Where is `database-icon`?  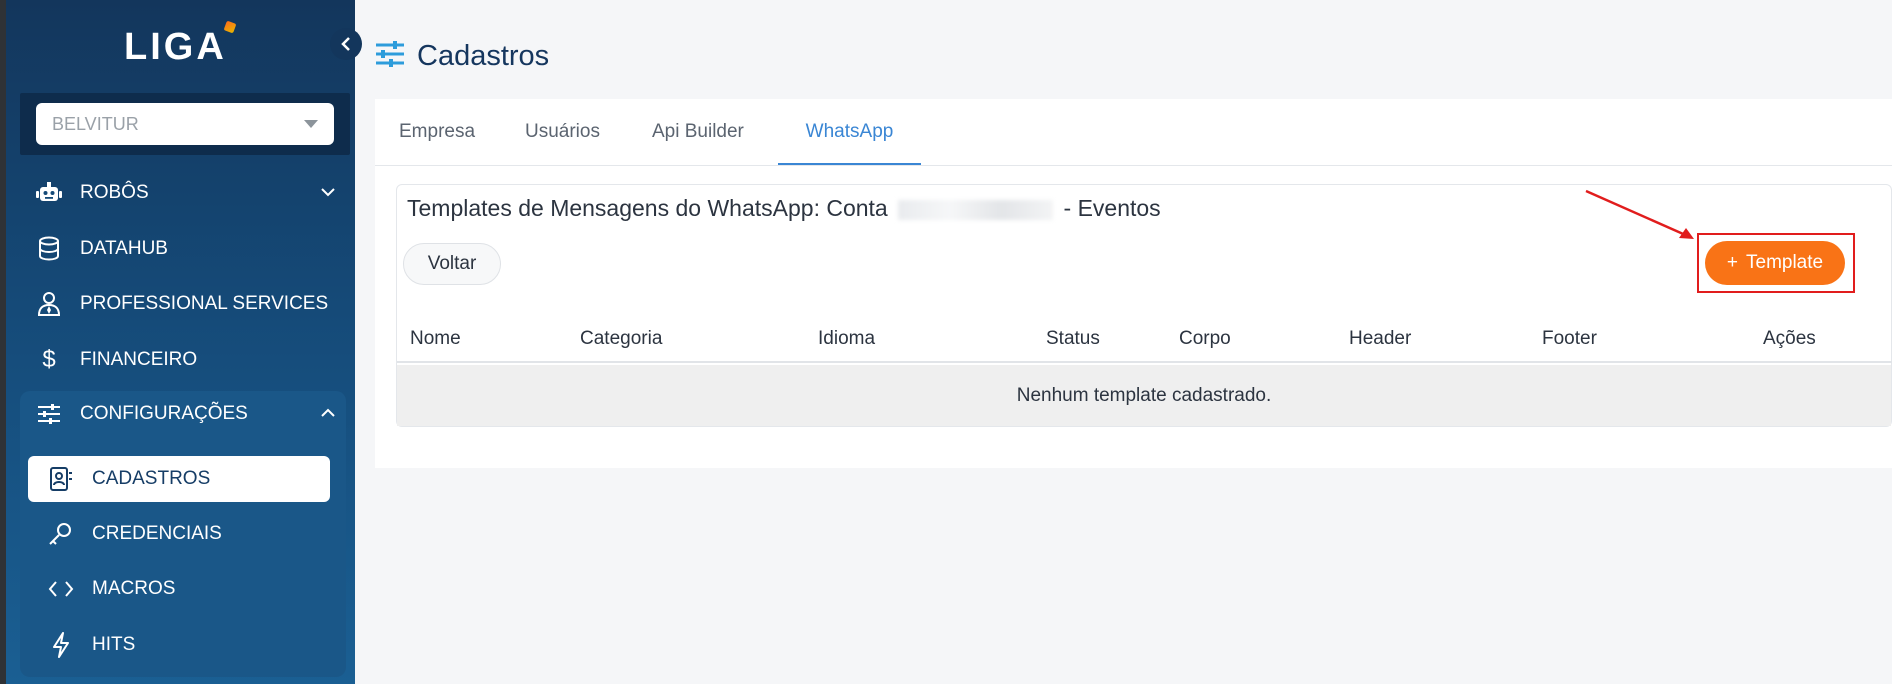 database-icon is located at coordinates (49, 249).